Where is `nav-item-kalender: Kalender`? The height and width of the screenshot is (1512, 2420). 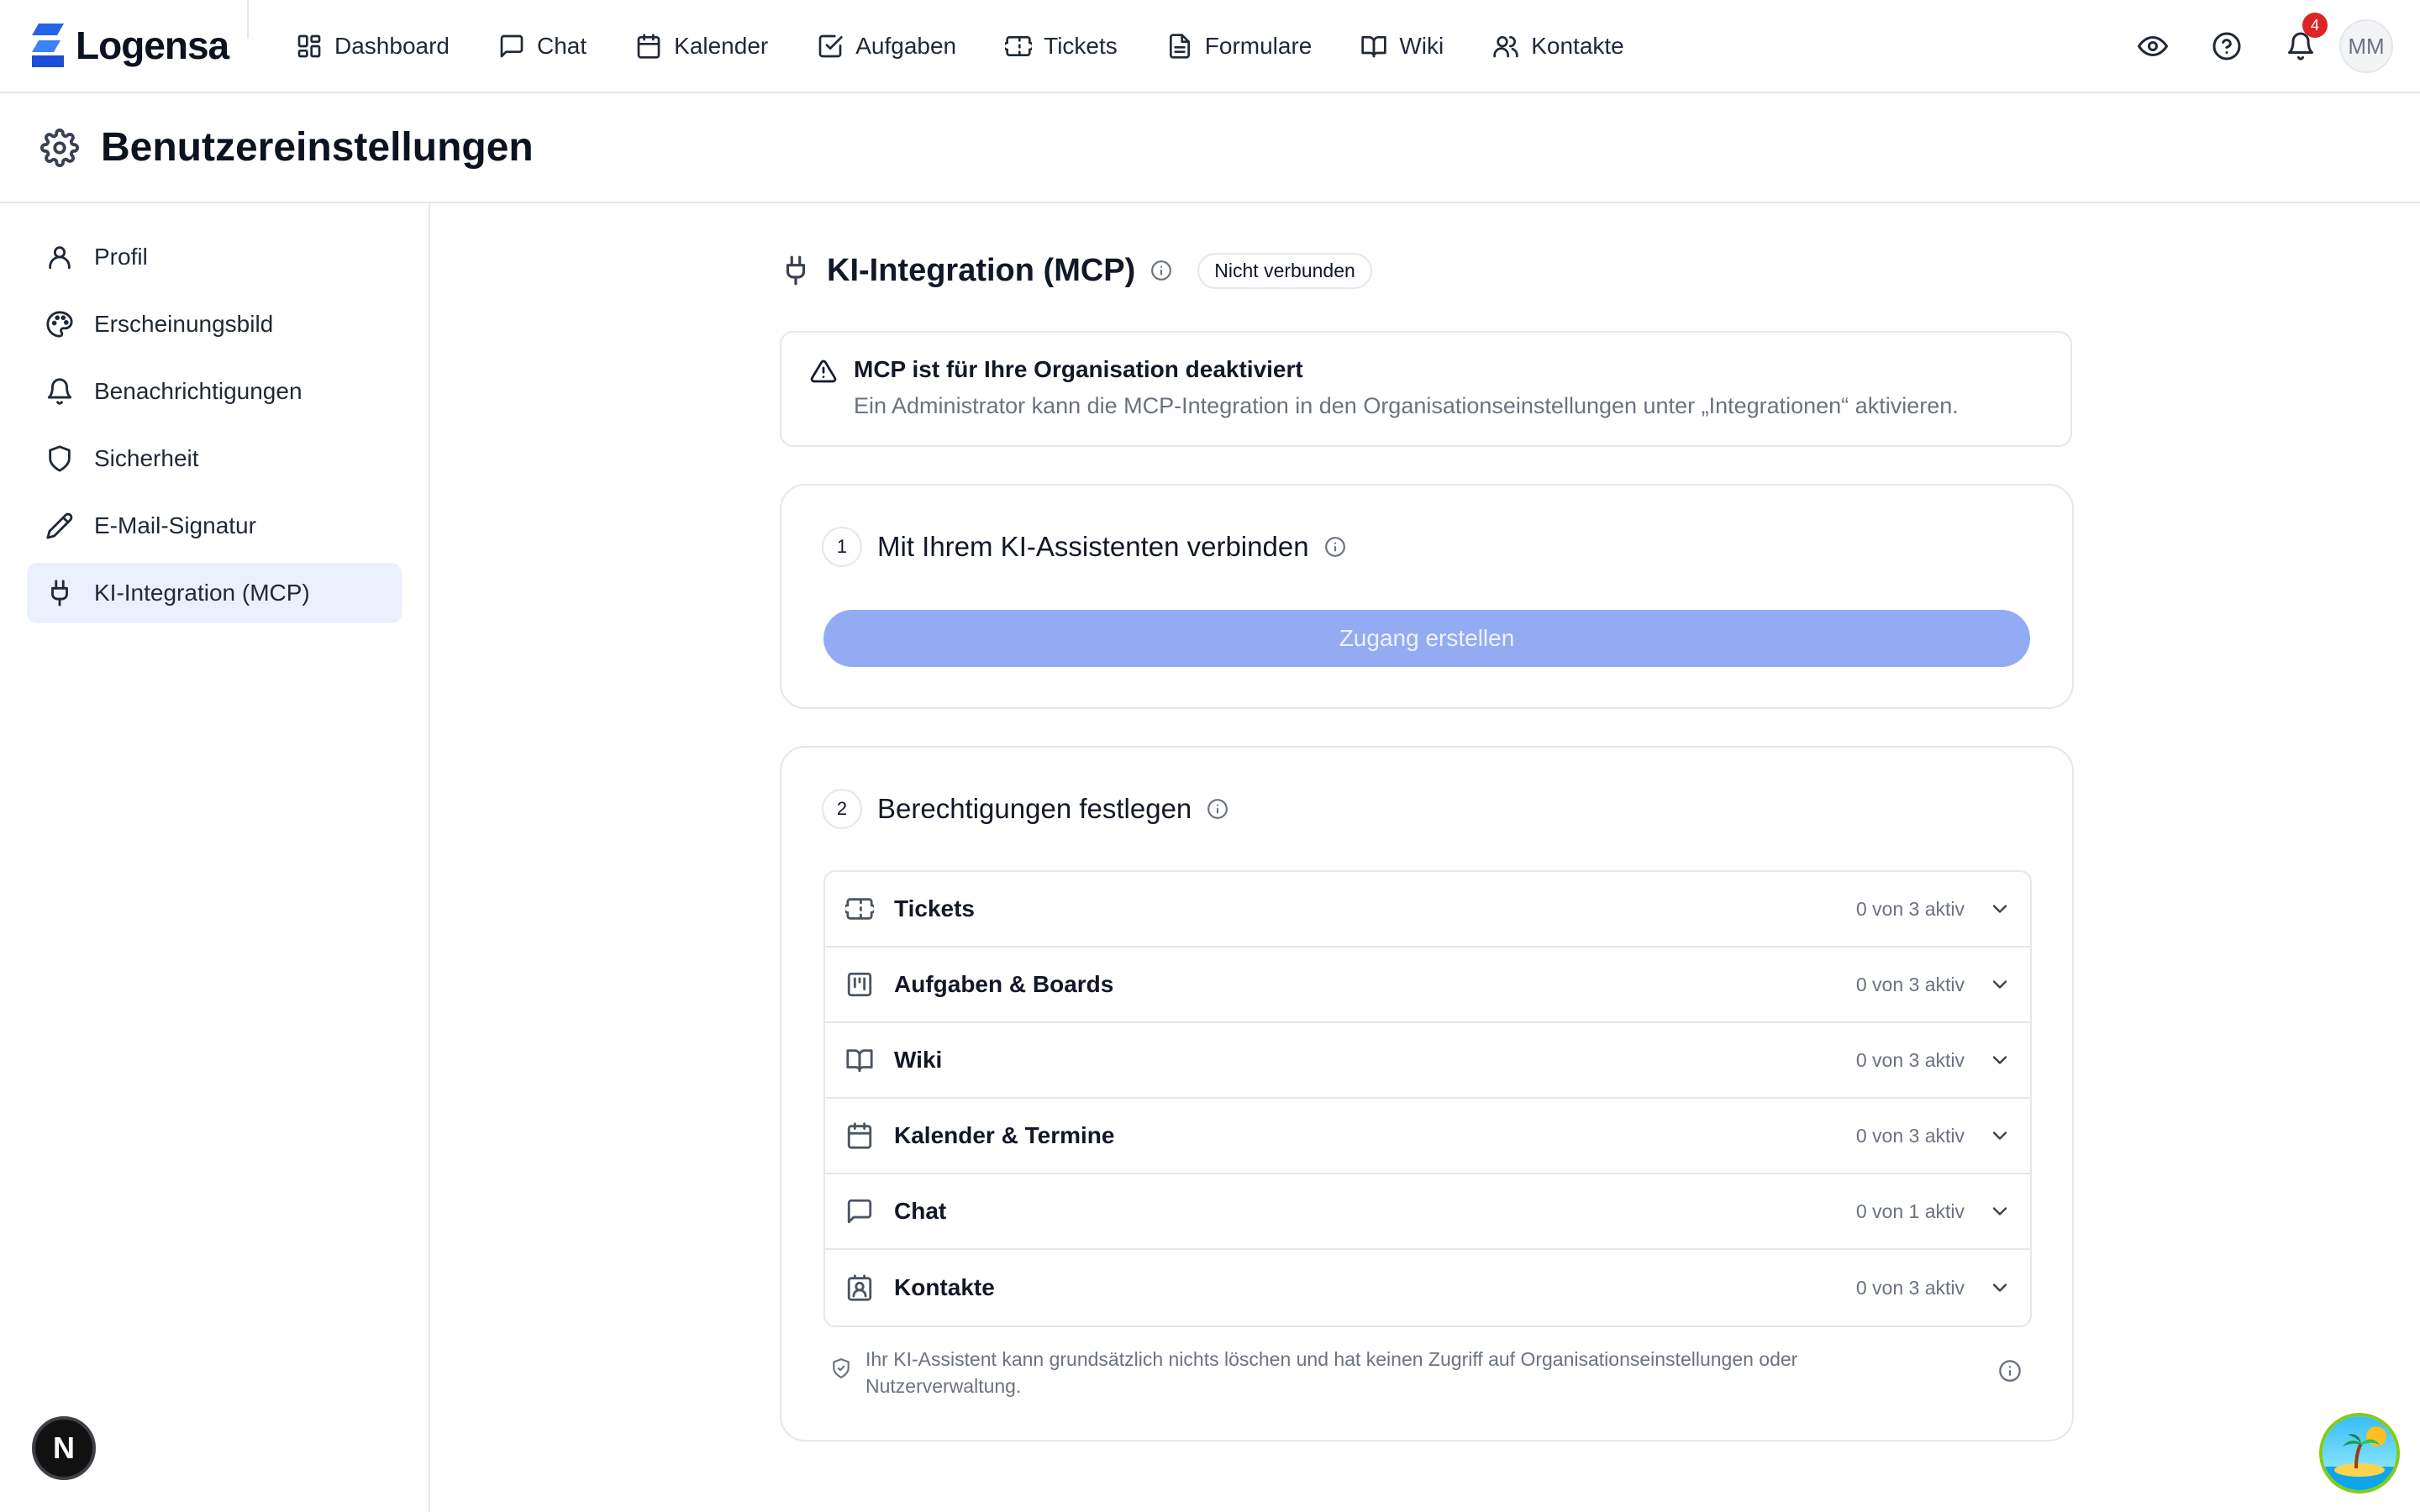 nav-item-kalender: Kalender is located at coordinates (702, 46).